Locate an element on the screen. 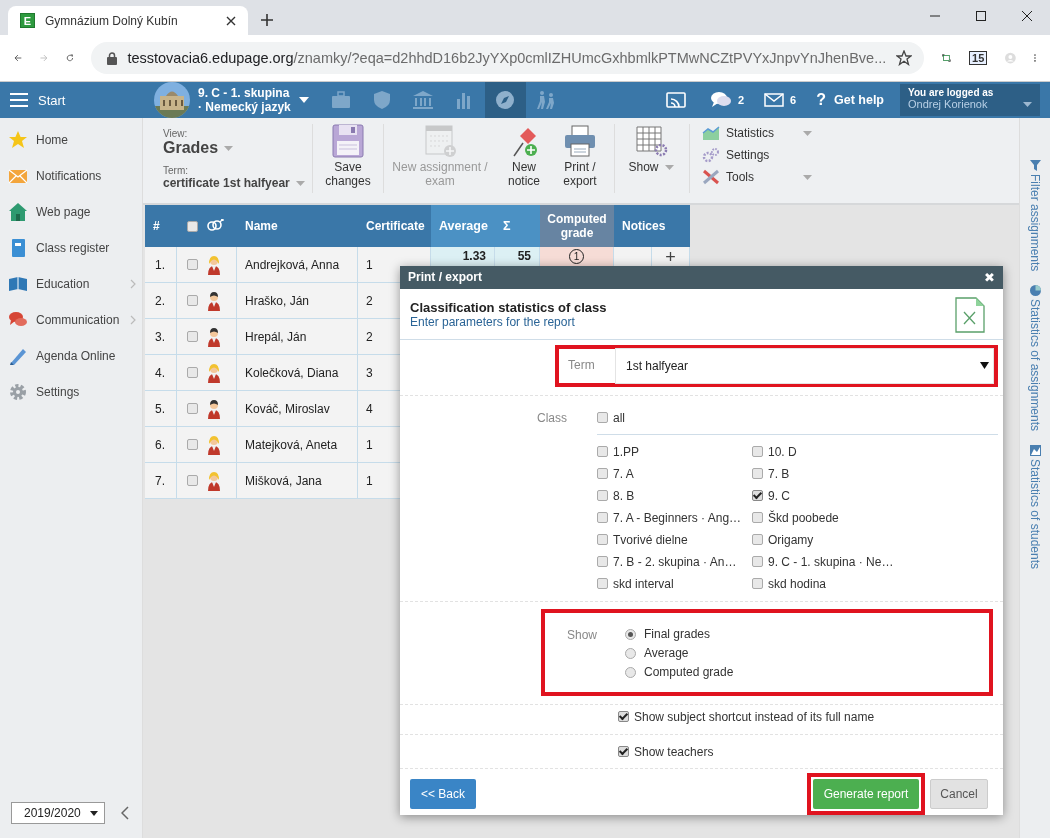 The height and width of the screenshot is (838, 1050). compass-icon is located at coordinates (505, 100).